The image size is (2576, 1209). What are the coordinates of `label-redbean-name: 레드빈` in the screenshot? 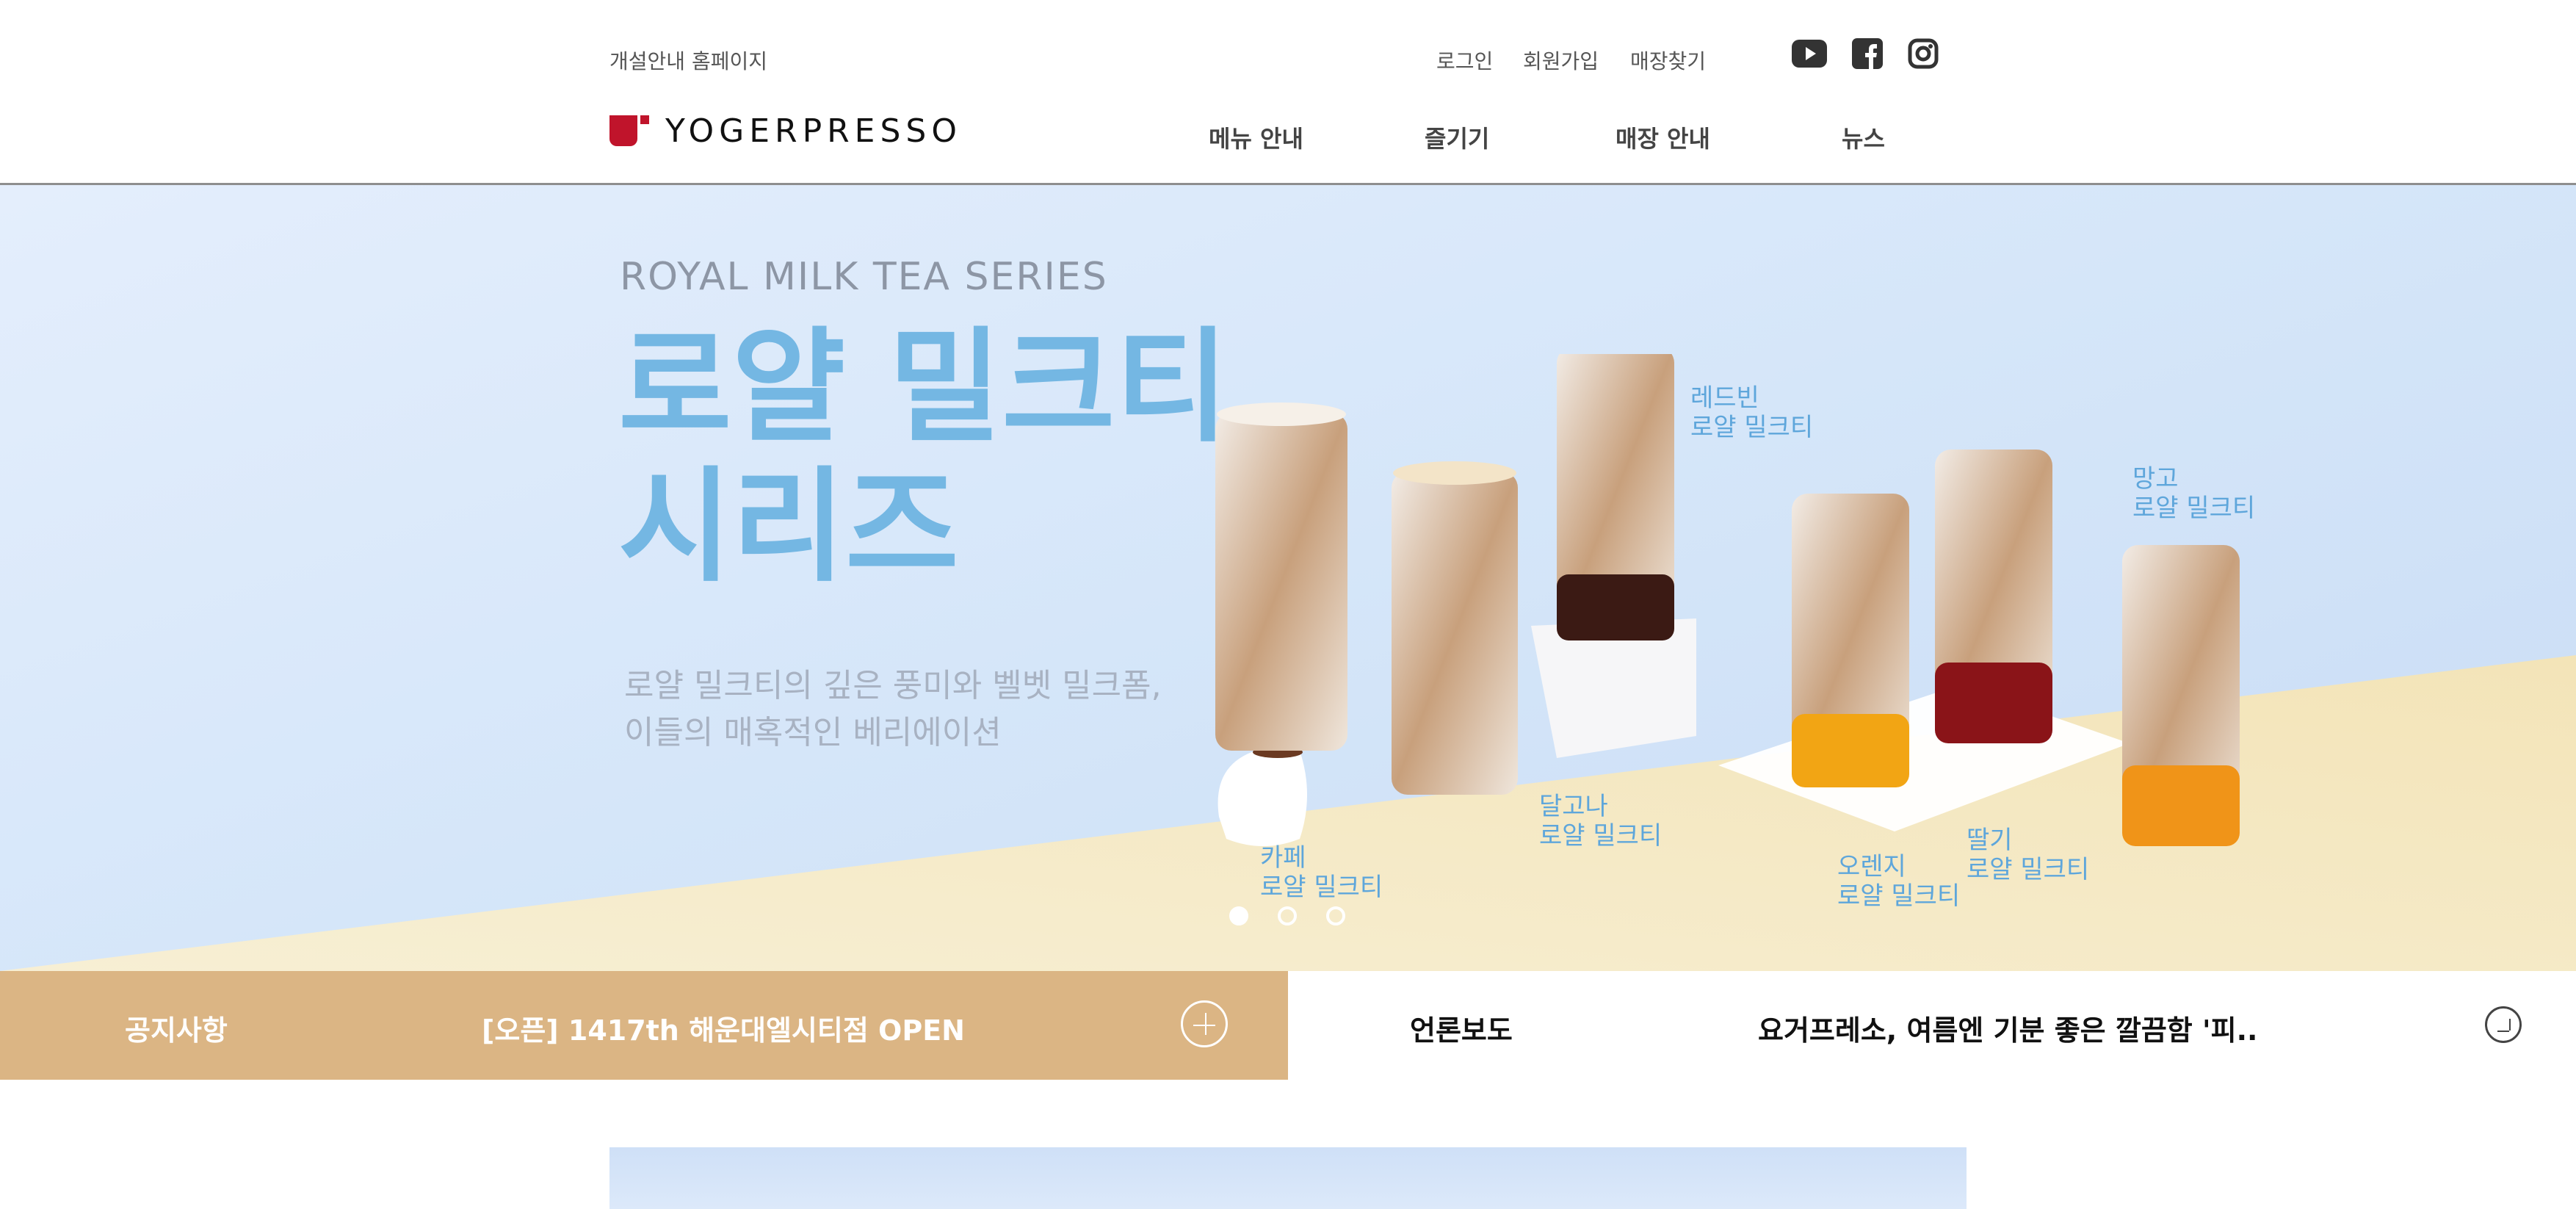 It's located at (1724, 398).